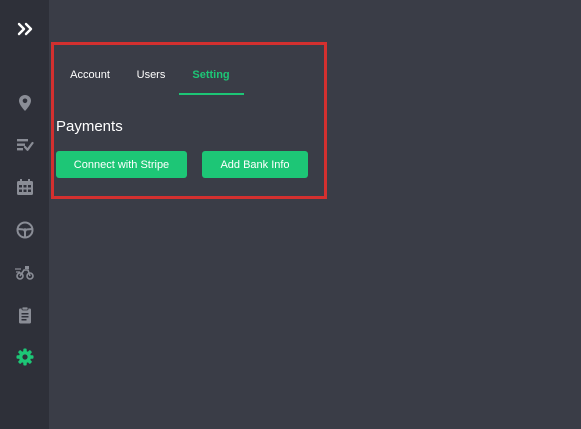 The width and height of the screenshot is (581, 429). Describe the element at coordinates (151, 75) in the screenshot. I see `tab-users: Users` at that location.